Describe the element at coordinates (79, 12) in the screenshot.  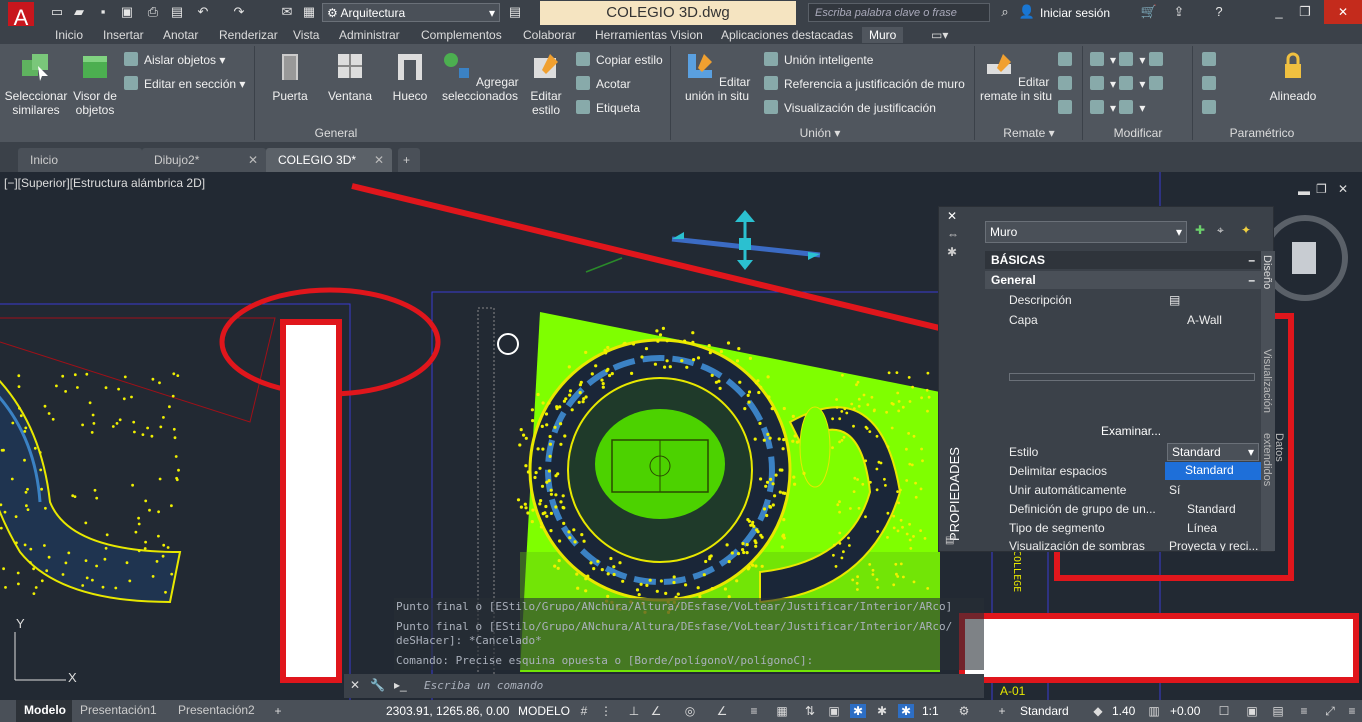
I see `open-icon: ▰` at that location.